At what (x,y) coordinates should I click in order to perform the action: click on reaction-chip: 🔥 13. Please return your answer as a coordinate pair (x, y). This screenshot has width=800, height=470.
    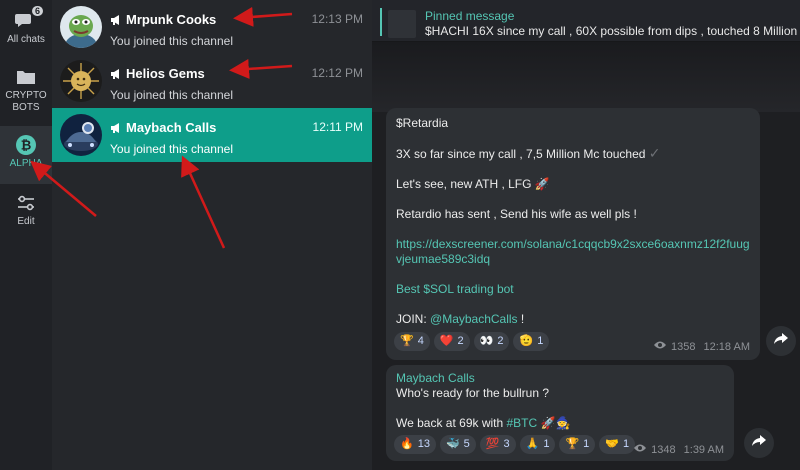
    Looking at the image, I should click on (415, 444).